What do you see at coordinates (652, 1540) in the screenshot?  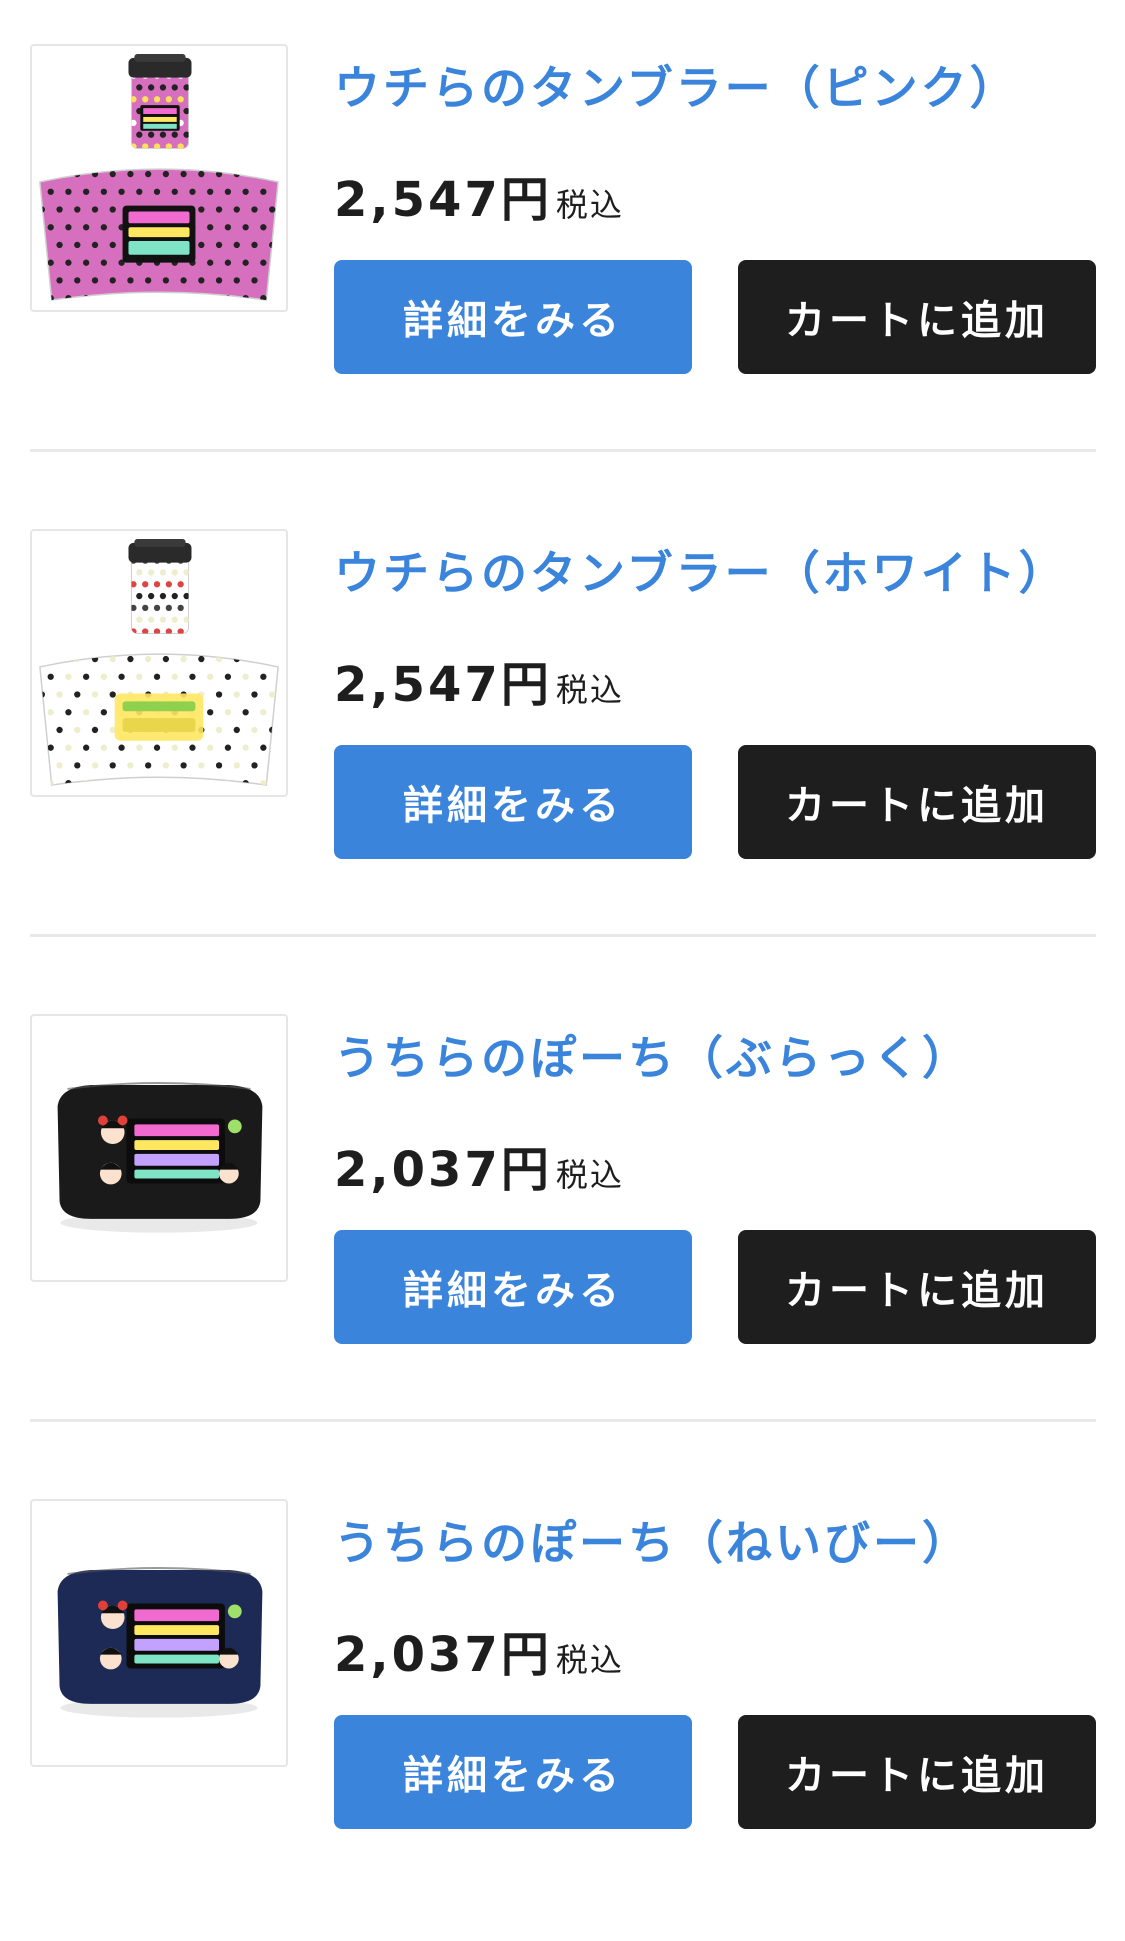 I see `product-title: うちらのぽーち（ねいびー）` at bounding box center [652, 1540].